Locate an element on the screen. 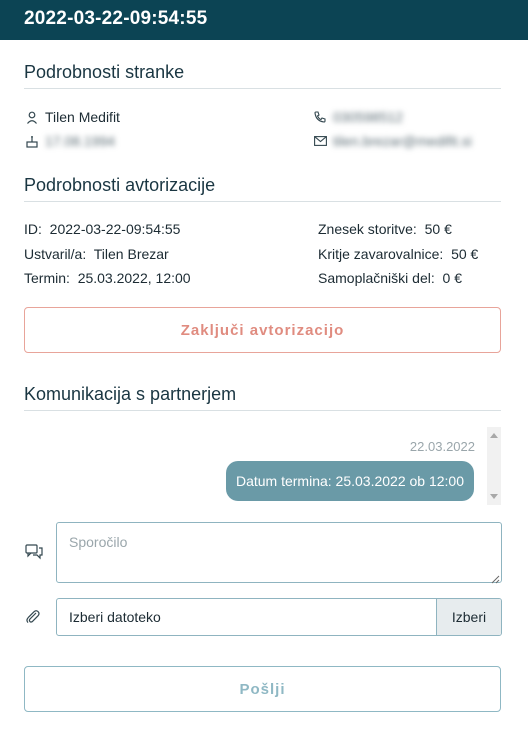  phone-icon is located at coordinates (320, 117).